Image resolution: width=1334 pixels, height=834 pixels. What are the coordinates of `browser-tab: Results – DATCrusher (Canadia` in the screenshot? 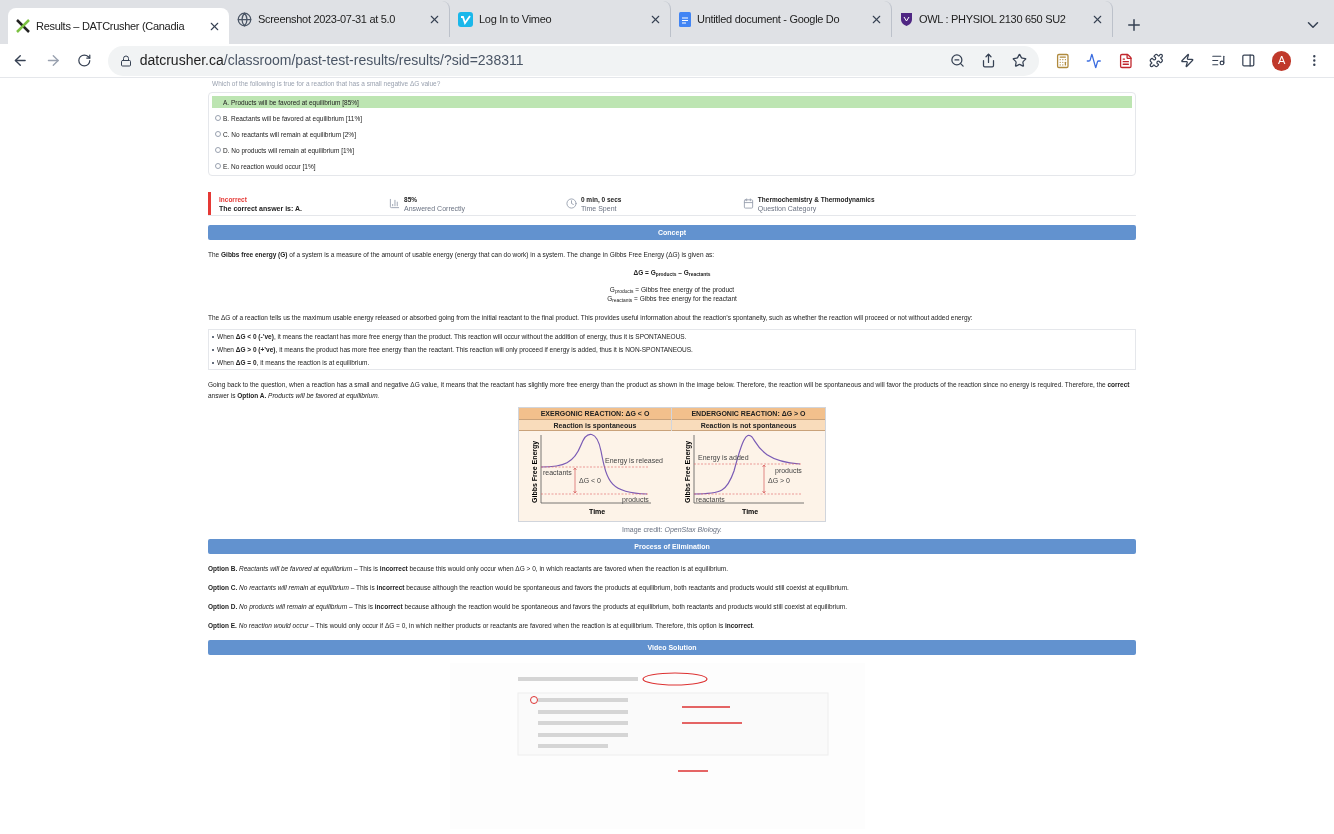 It's located at (118, 26).